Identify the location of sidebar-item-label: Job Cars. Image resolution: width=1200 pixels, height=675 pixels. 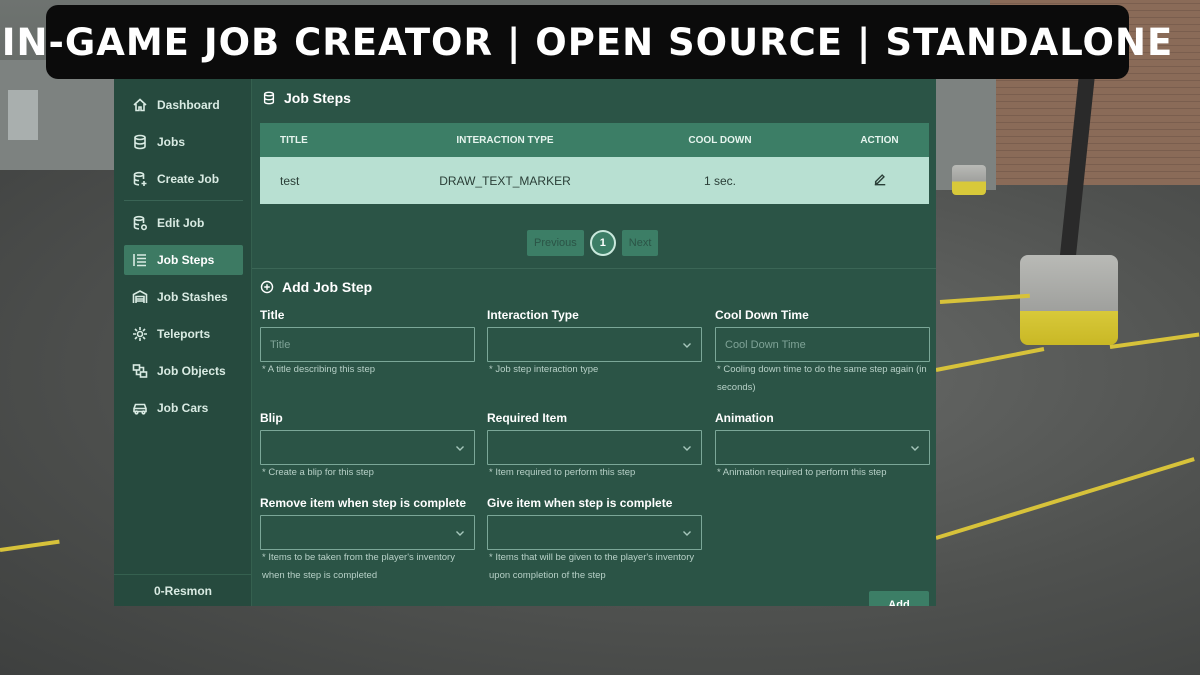
(183, 408).